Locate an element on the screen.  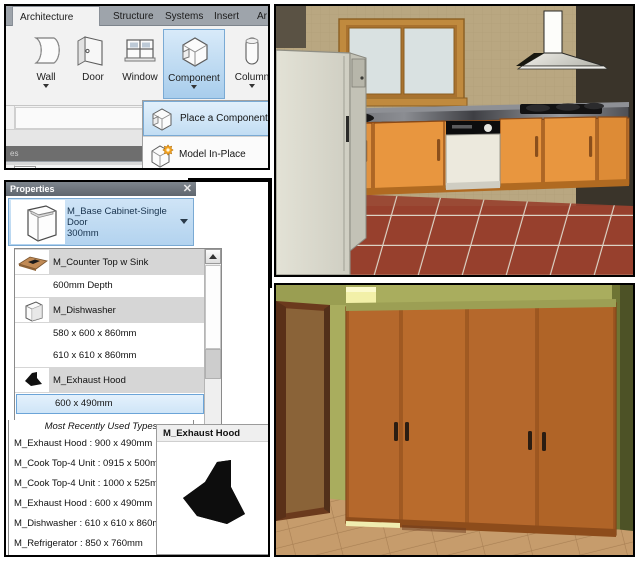
column-icon is located at coordinates (248, 52).